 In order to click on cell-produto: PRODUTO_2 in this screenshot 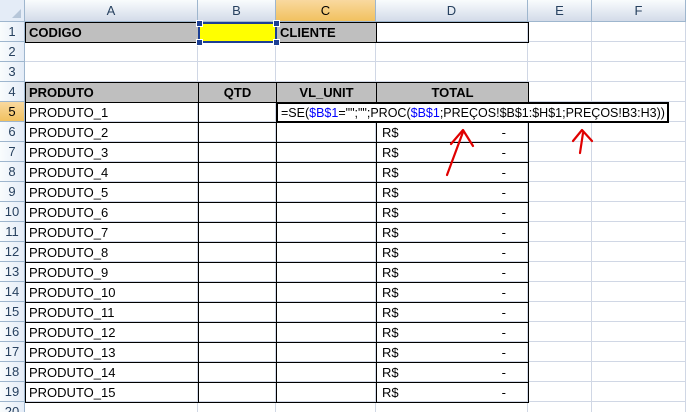, I will do `click(112, 132)`.